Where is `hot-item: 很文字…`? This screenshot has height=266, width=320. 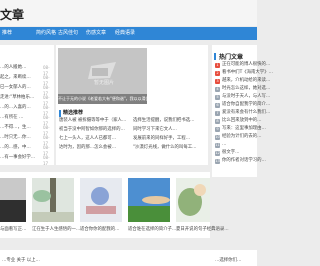
hot-item: 很文字… is located at coordinates (231, 153).